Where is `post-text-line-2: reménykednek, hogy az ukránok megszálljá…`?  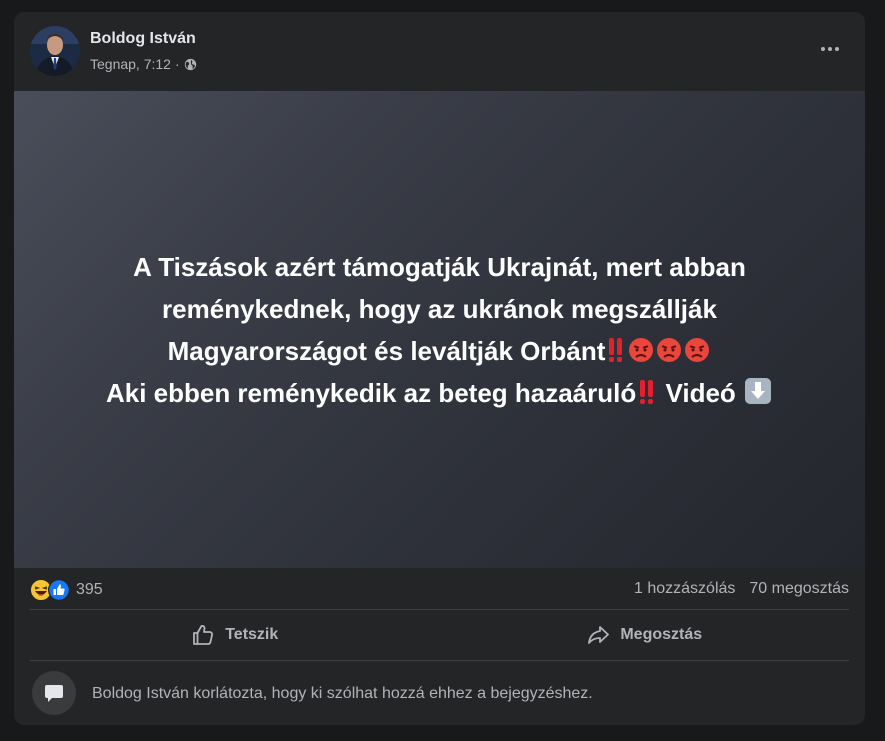
post-text-line-2: reménykednek, hogy az ukránok megszálljá… is located at coordinates (439, 308).